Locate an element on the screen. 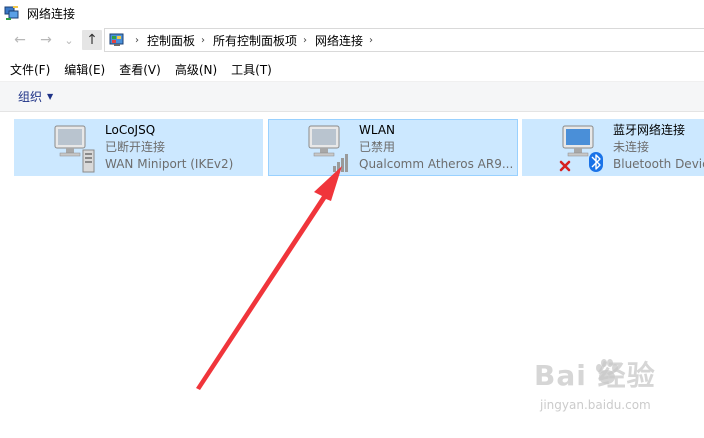  network-computer-icon is located at coordinates (74, 149).